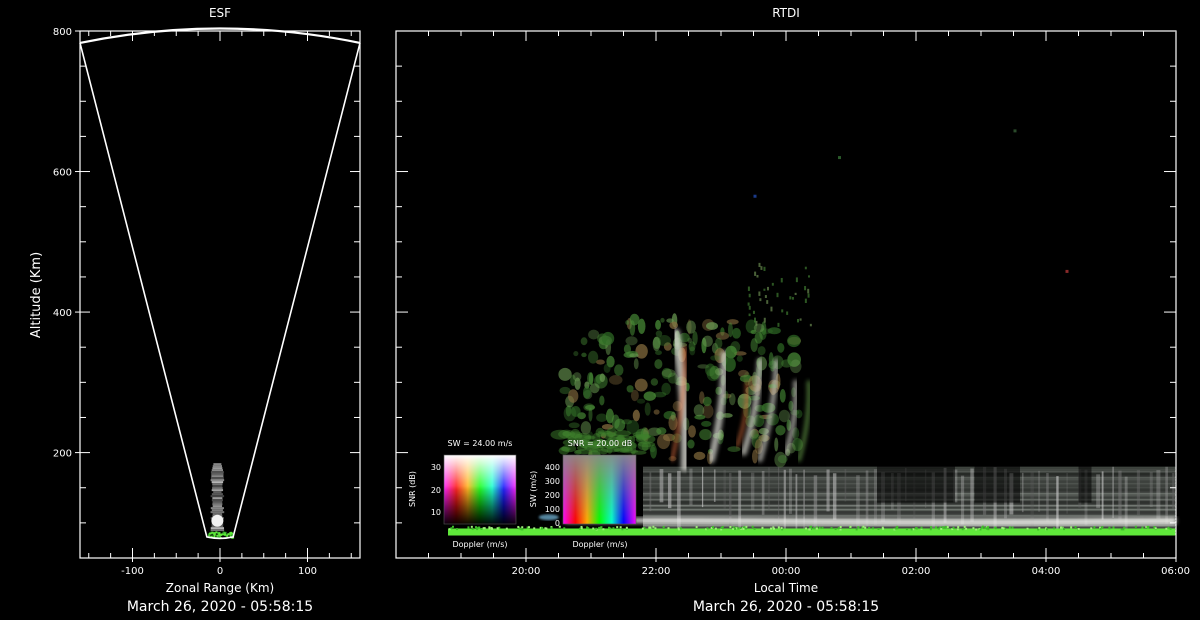 This screenshot has height=620, width=1200. What do you see at coordinates (36, 295) in the screenshot?
I see `esf-y-axis-label: Altitude (Km)` at bounding box center [36, 295].